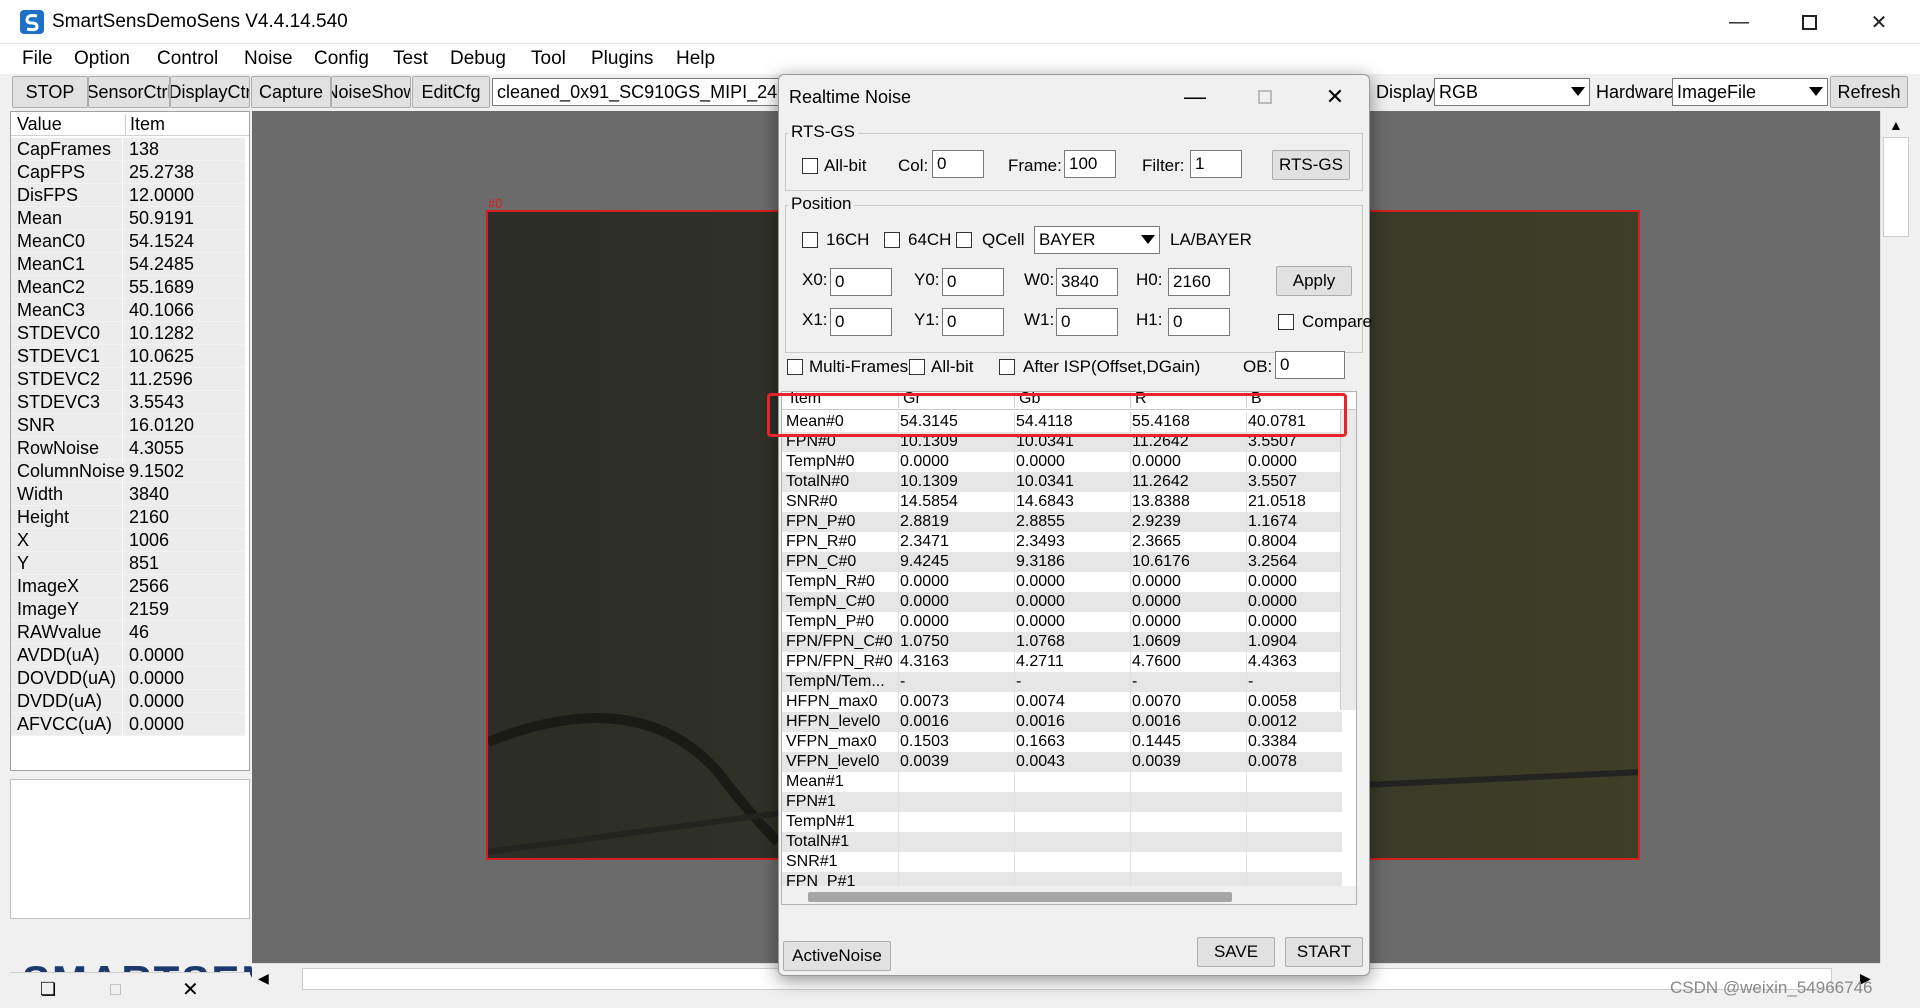 The height and width of the screenshot is (1008, 1920). Describe the element at coordinates (1199, 322) in the screenshot. I see `h1-input: 0` at that location.